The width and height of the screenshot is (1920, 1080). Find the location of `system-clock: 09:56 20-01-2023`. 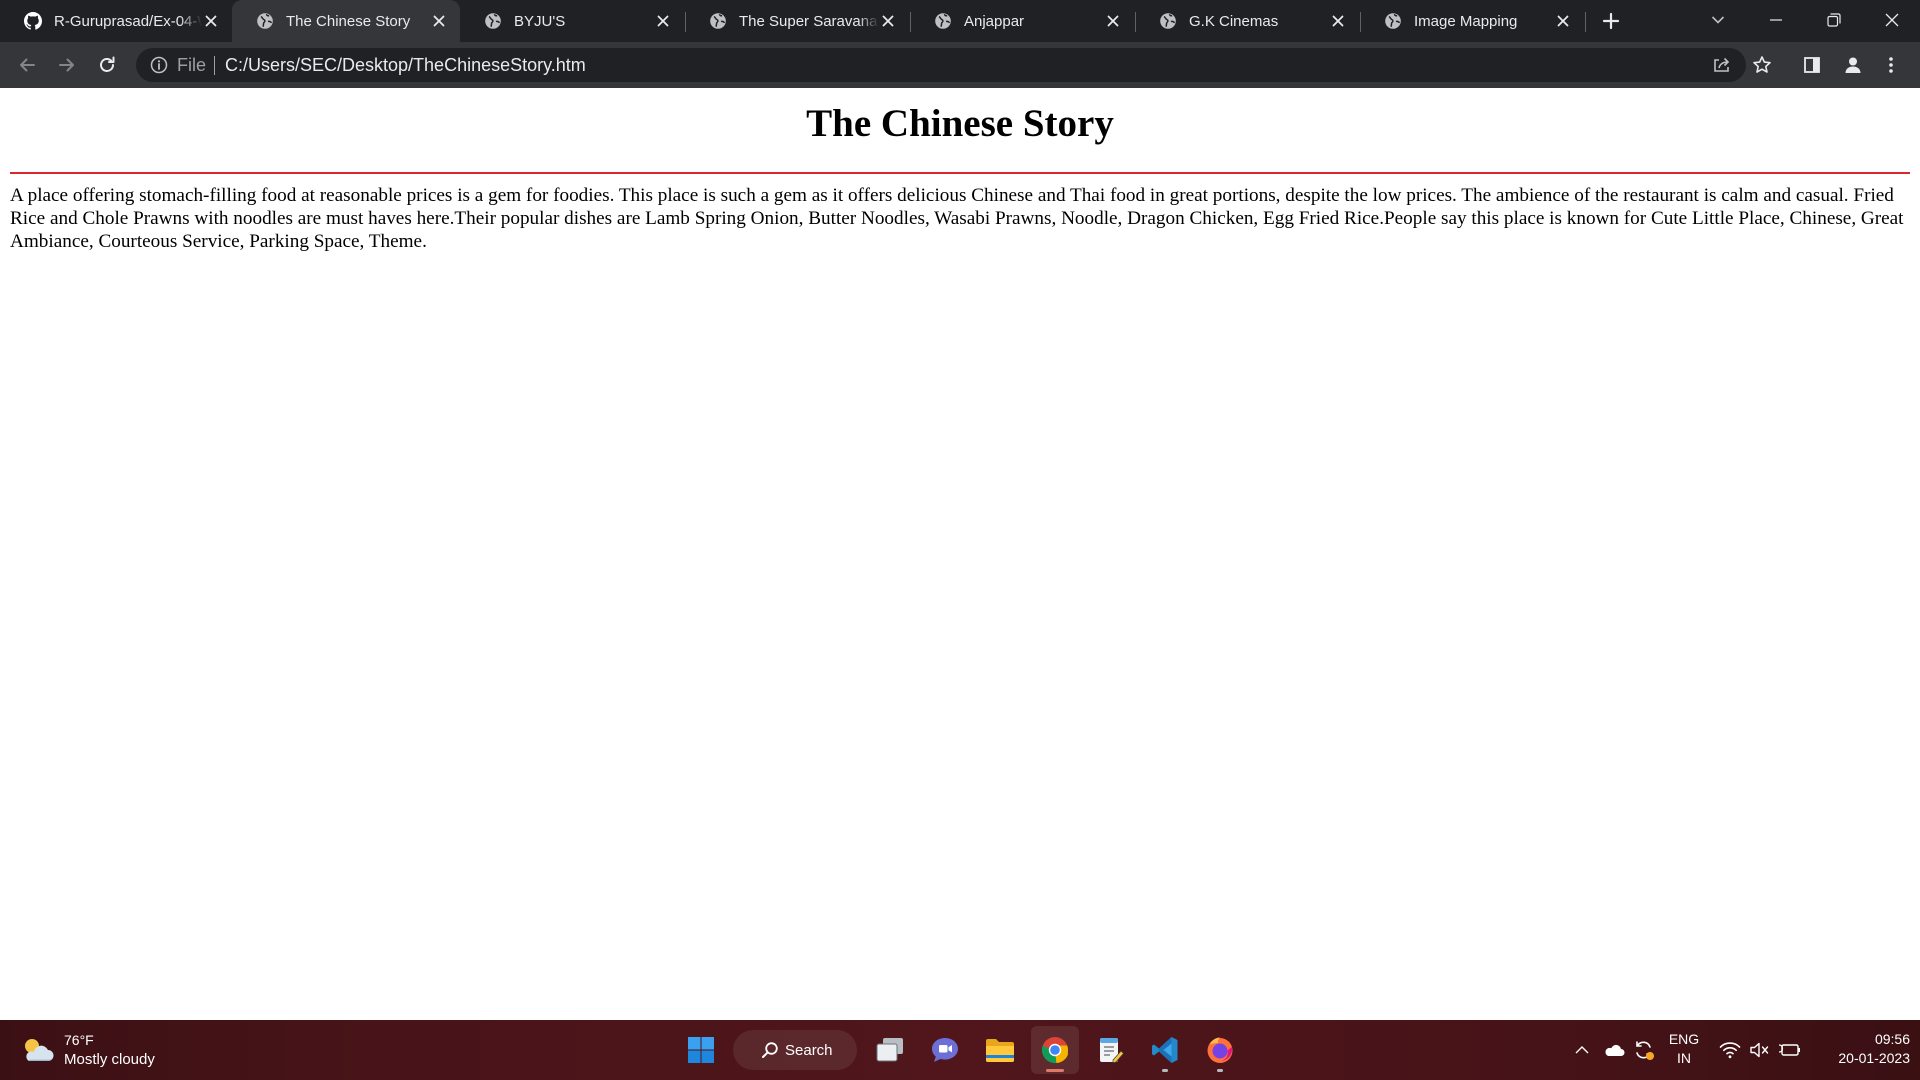

system-clock: 09:56 20-01-2023 is located at coordinates (1860, 1049).